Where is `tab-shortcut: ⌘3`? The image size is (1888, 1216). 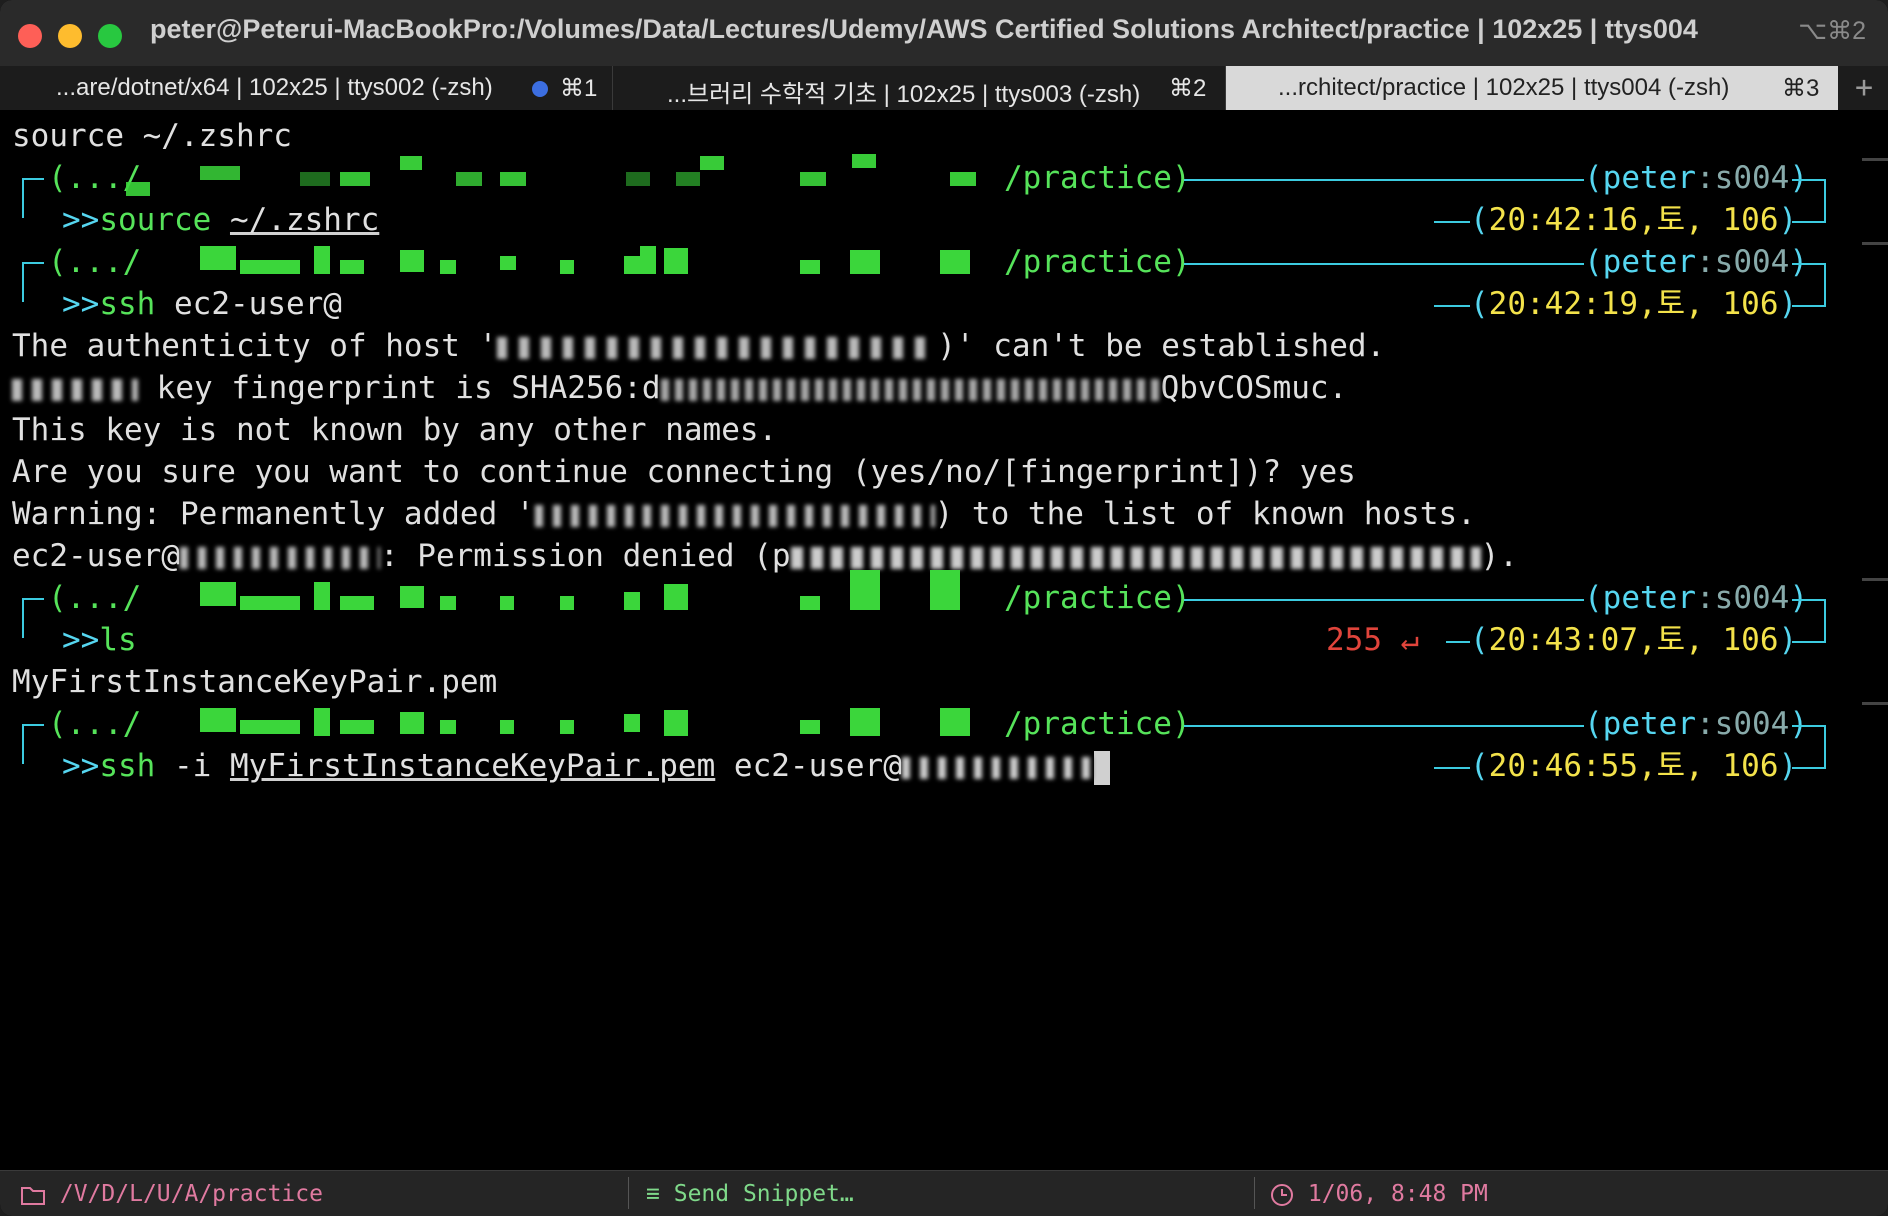
tab-shortcut: ⌘3 is located at coordinates (1801, 88).